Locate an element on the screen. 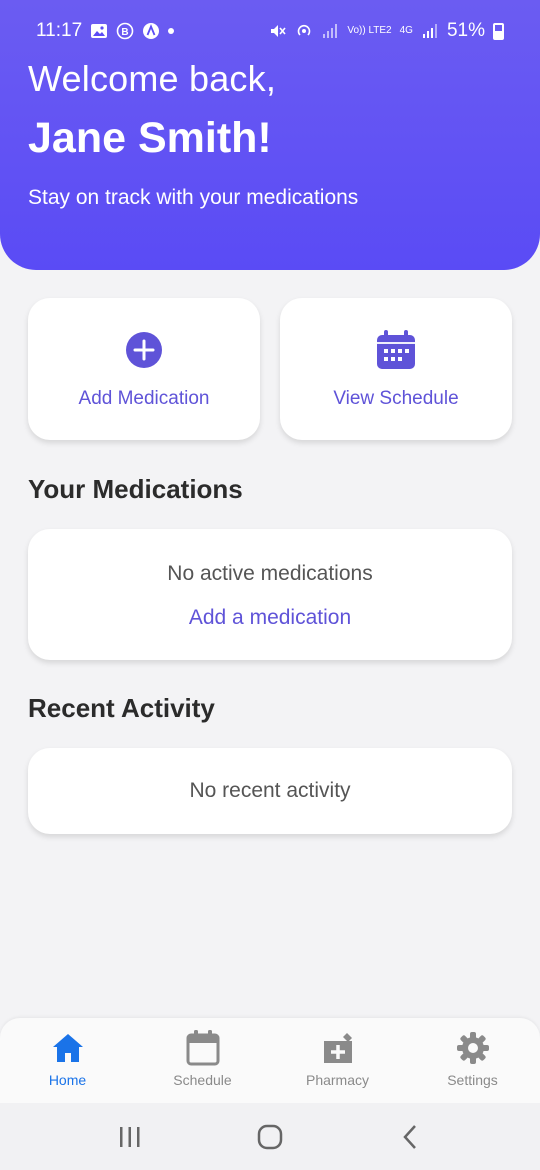  nav-label-settings: Settings is located at coordinates (472, 1080).